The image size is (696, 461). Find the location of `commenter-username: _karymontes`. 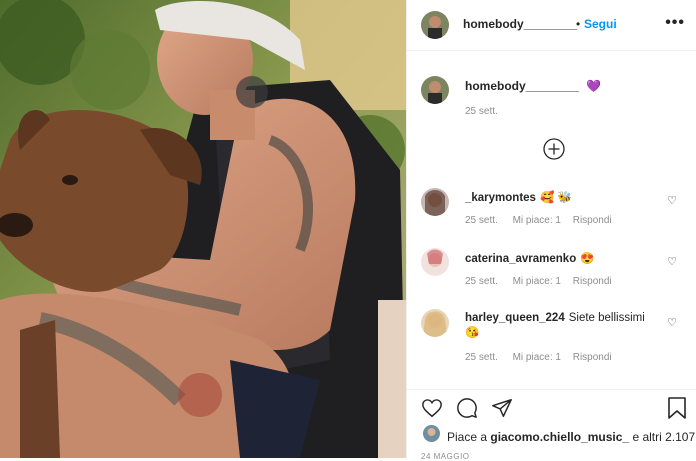

commenter-username: _karymontes is located at coordinates (500, 198).